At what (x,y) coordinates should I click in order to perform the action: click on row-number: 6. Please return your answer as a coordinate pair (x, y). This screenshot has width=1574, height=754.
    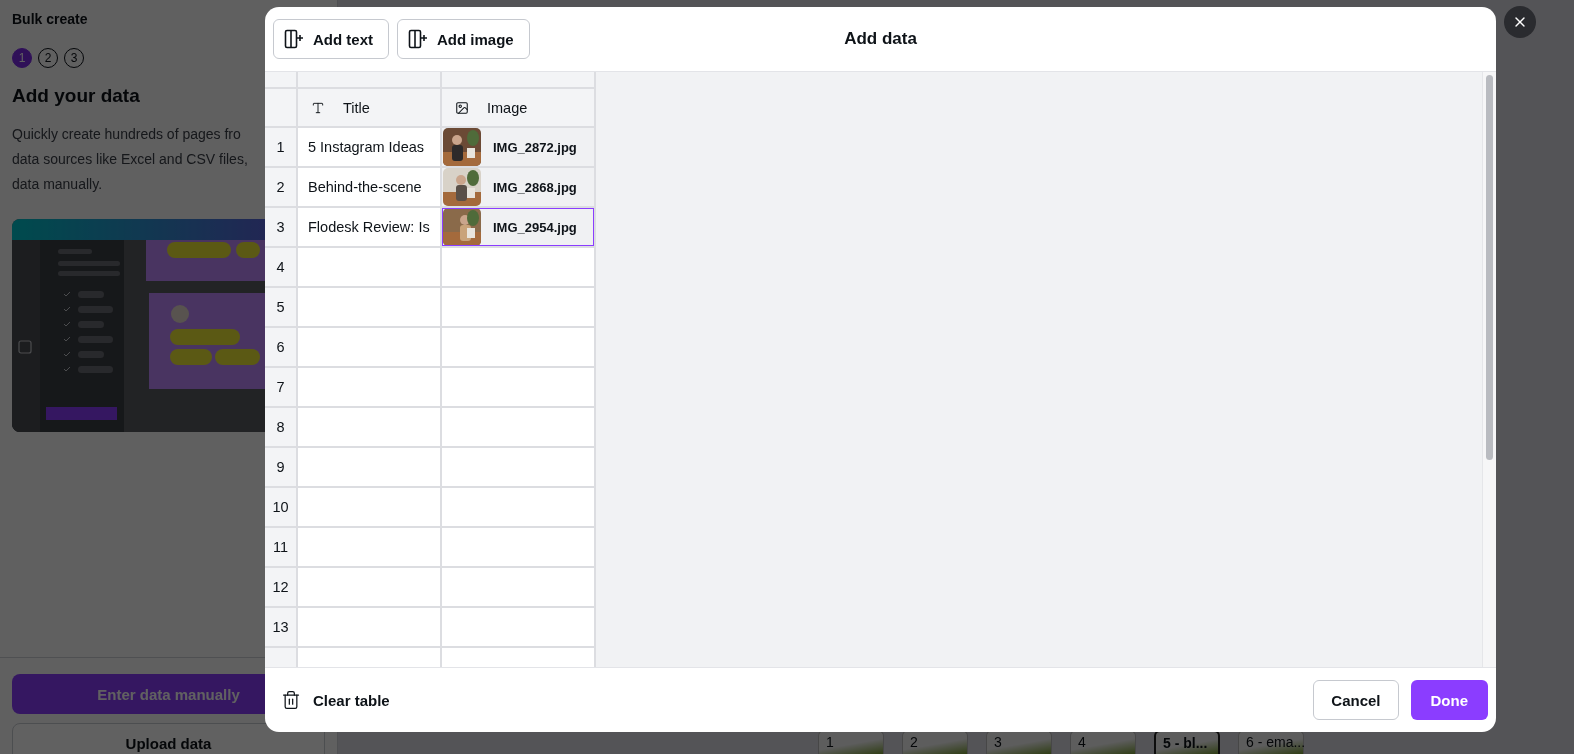
    Looking at the image, I should click on (280, 347).